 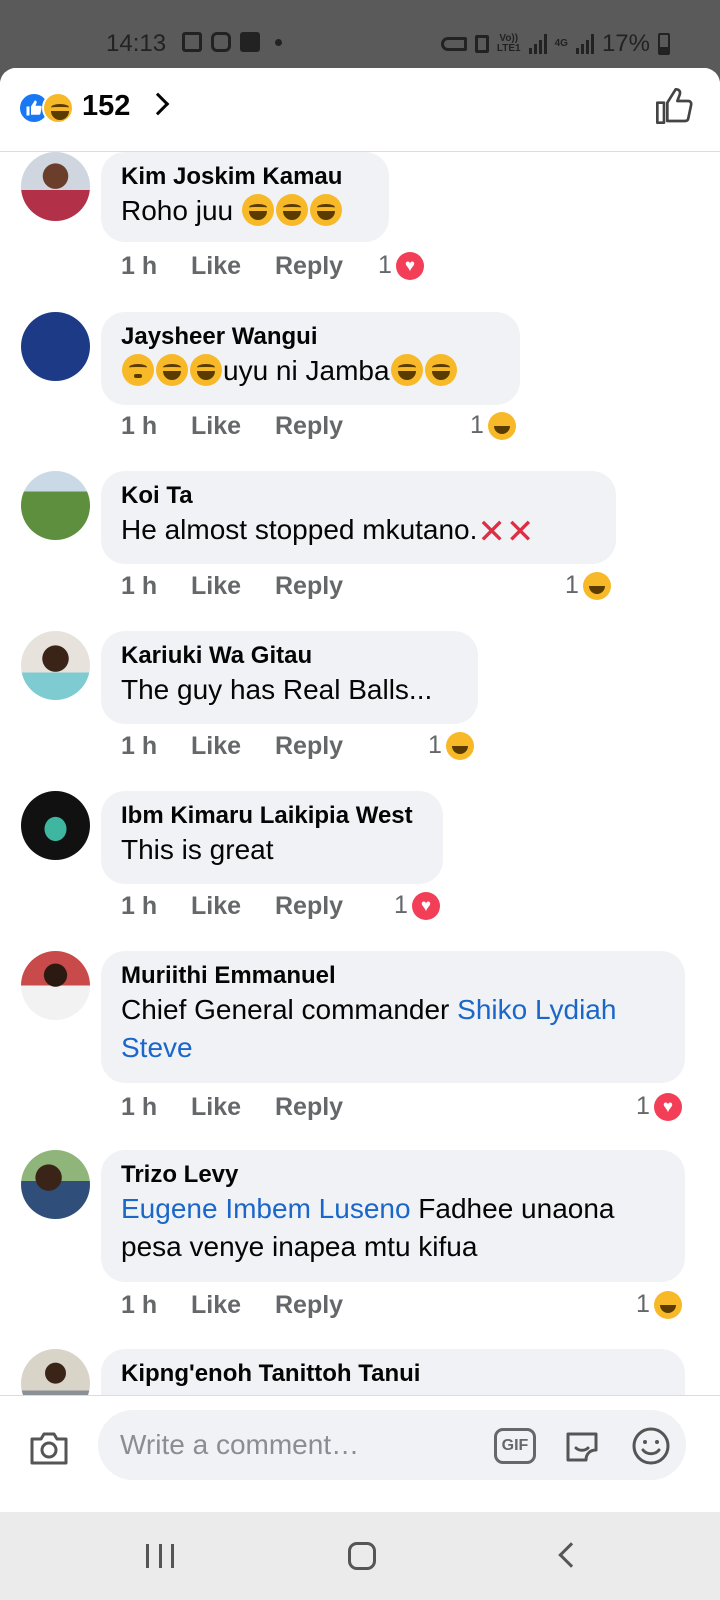 What do you see at coordinates (289, 656) in the screenshot?
I see `comment-author: Kariuki Wa Gitau` at bounding box center [289, 656].